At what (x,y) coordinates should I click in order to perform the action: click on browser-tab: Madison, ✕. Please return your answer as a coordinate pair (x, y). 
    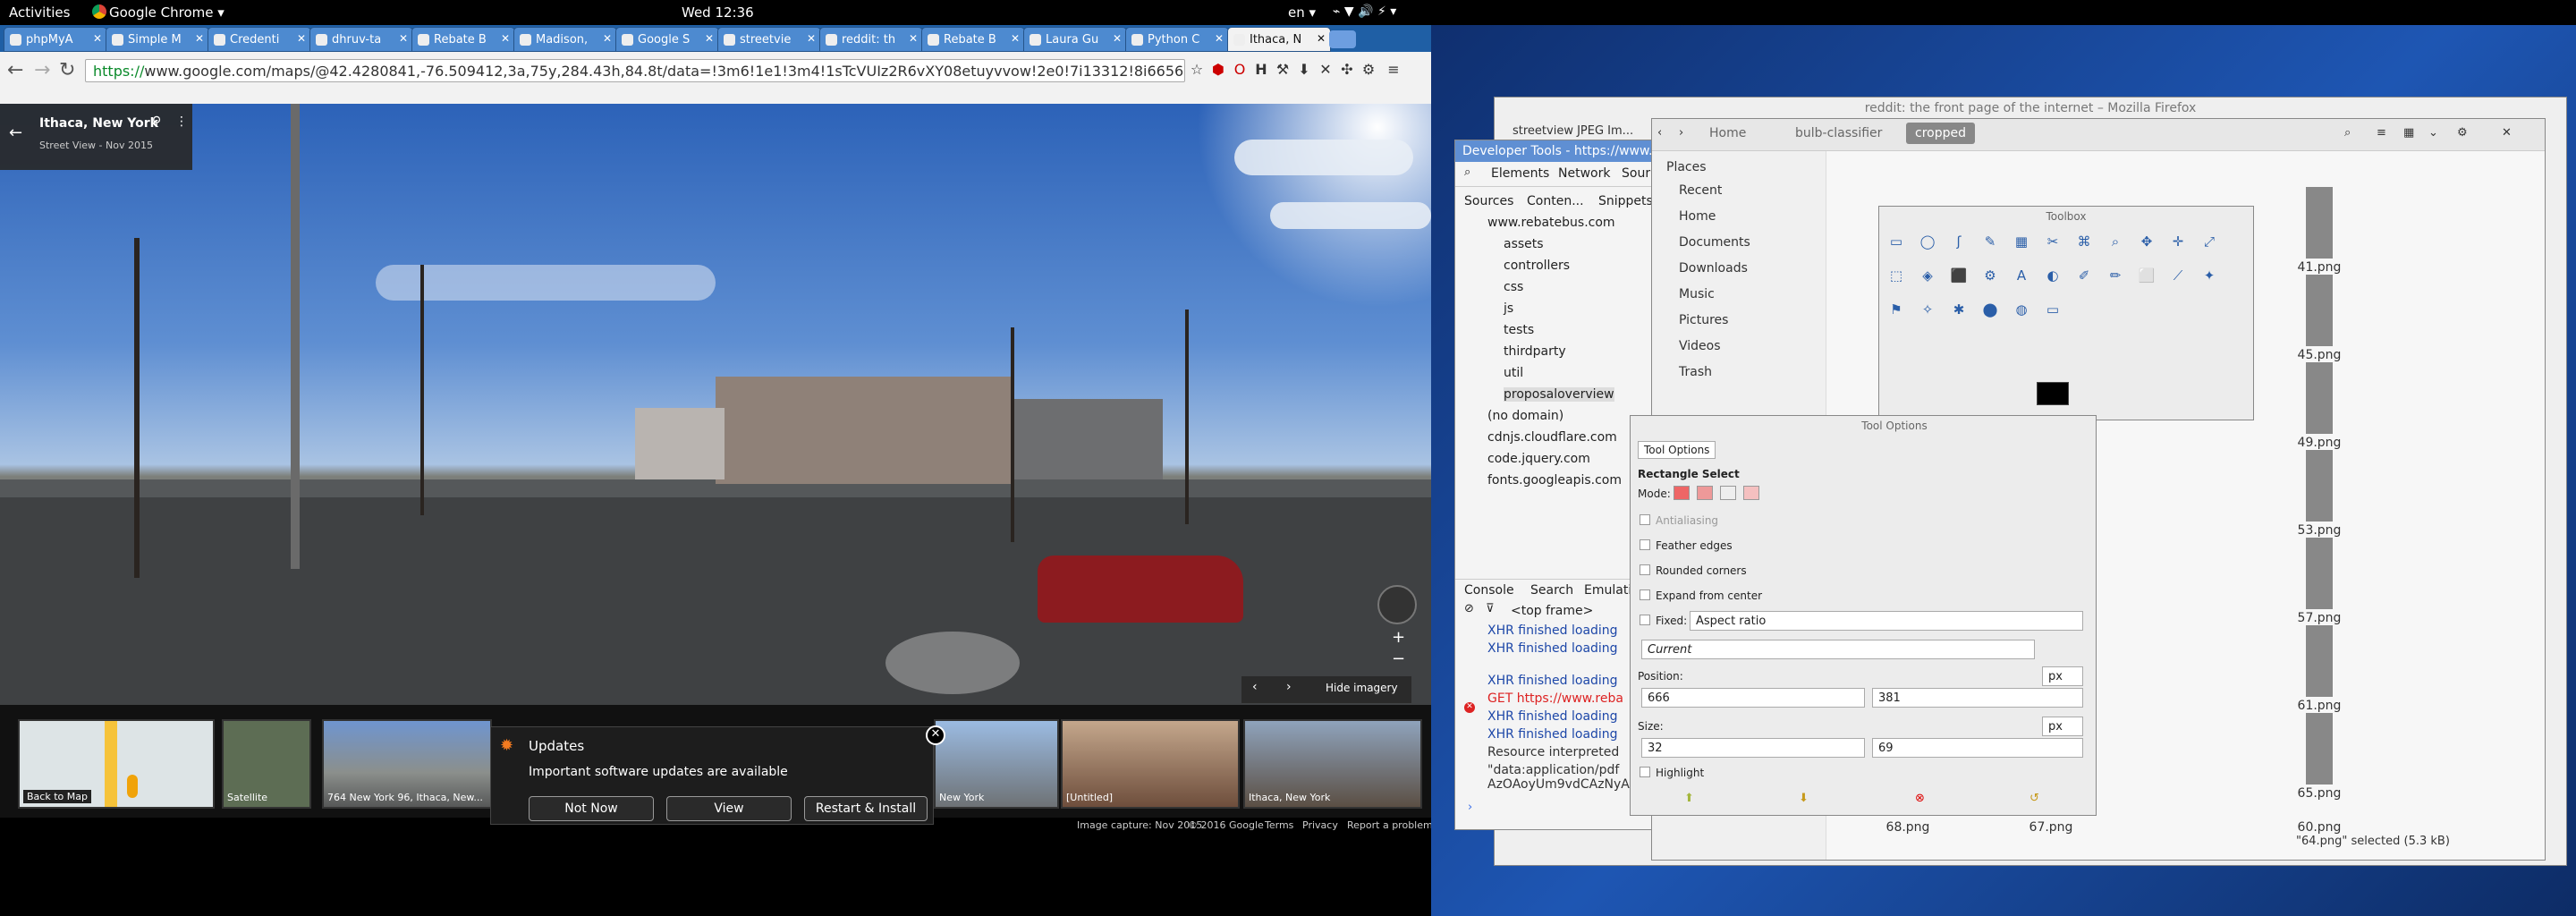
    Looking at the image, I should click on (565, 39).